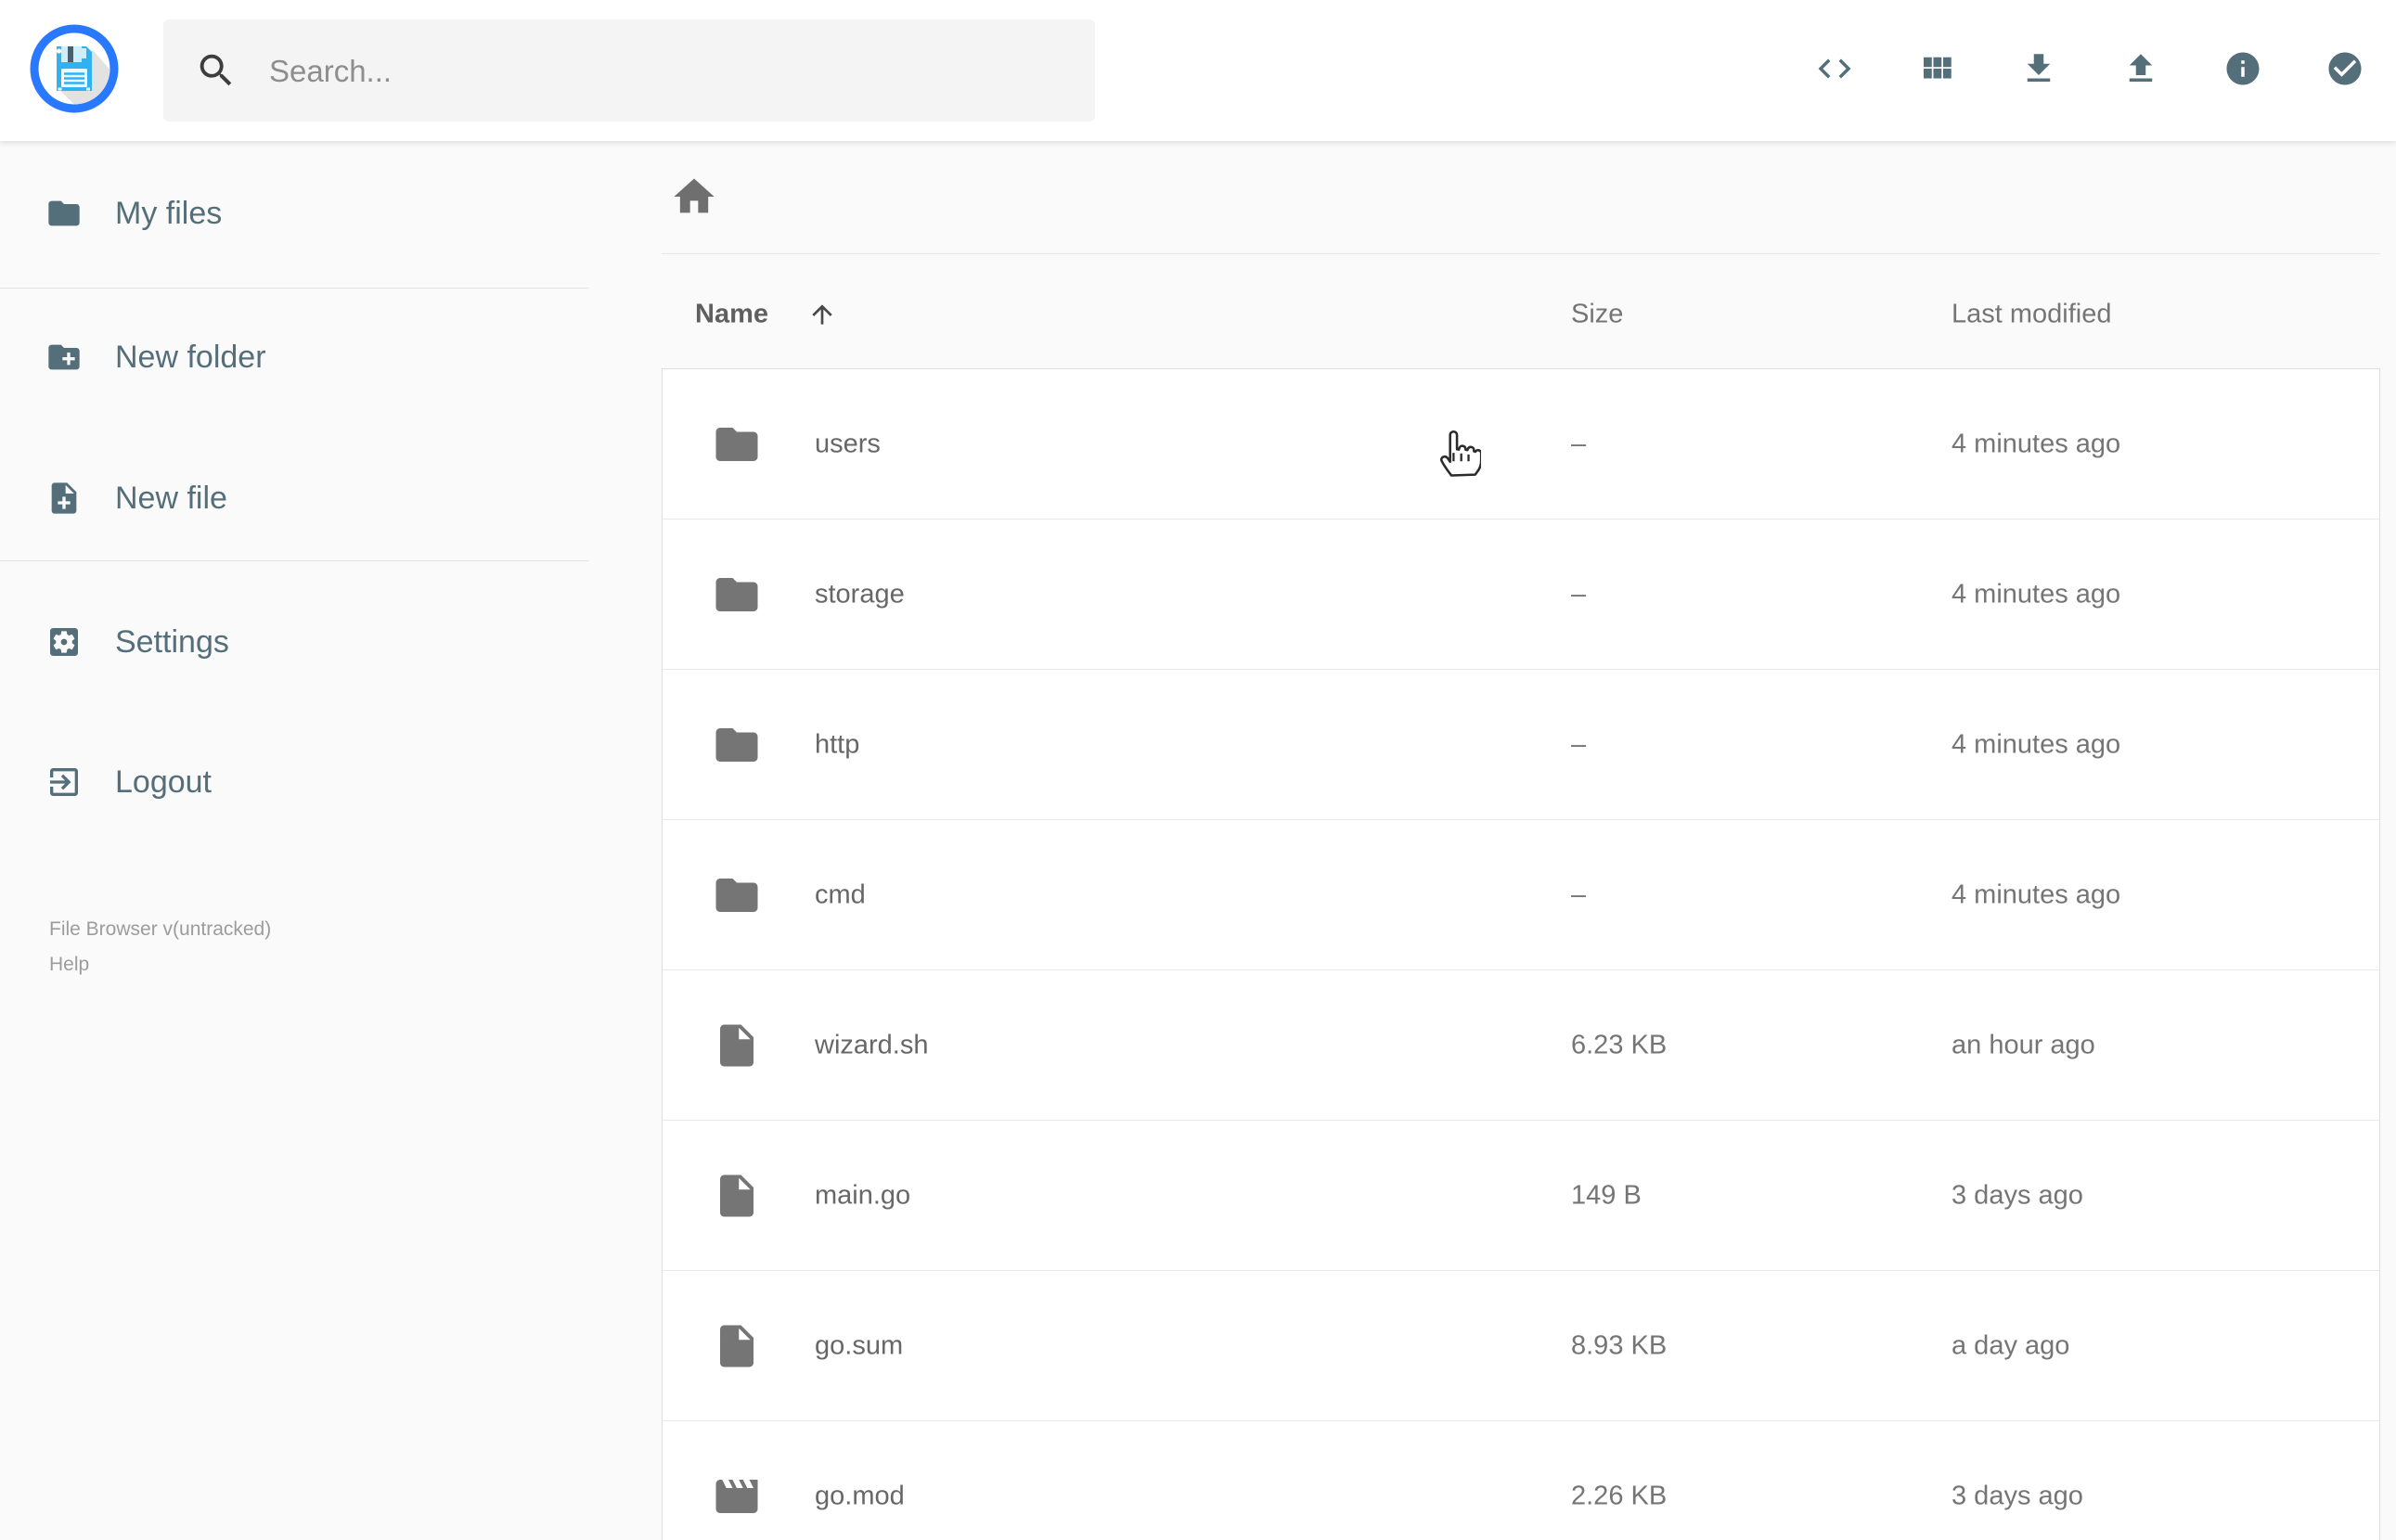 The image size is (2396, 1540). What do you see at coordinates (172, 641) in the screenshot?
I see `sidebar-item-label: Settings` at bounding box center [172, 641].